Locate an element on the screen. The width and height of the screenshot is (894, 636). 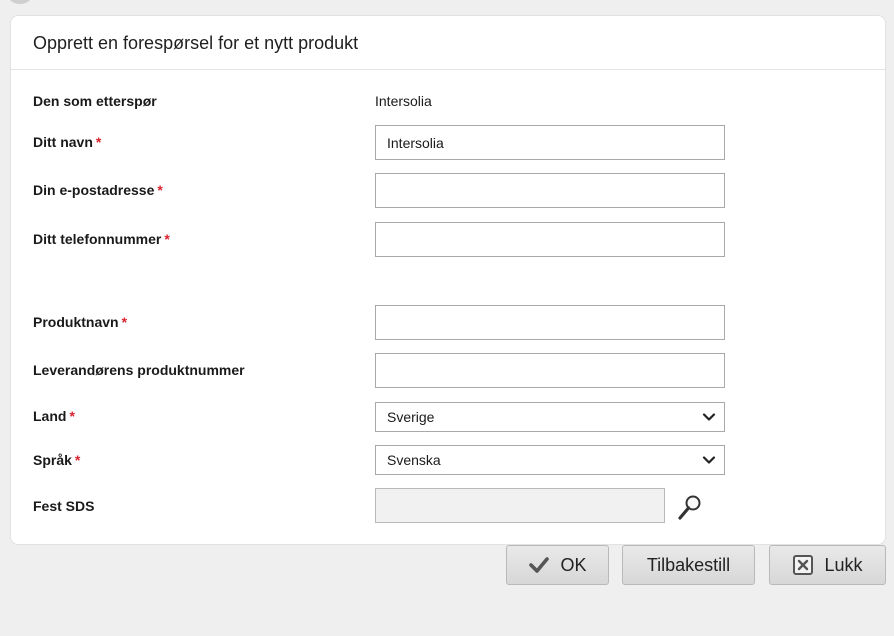
partial-icon-top is located at coordinates (20, 2).